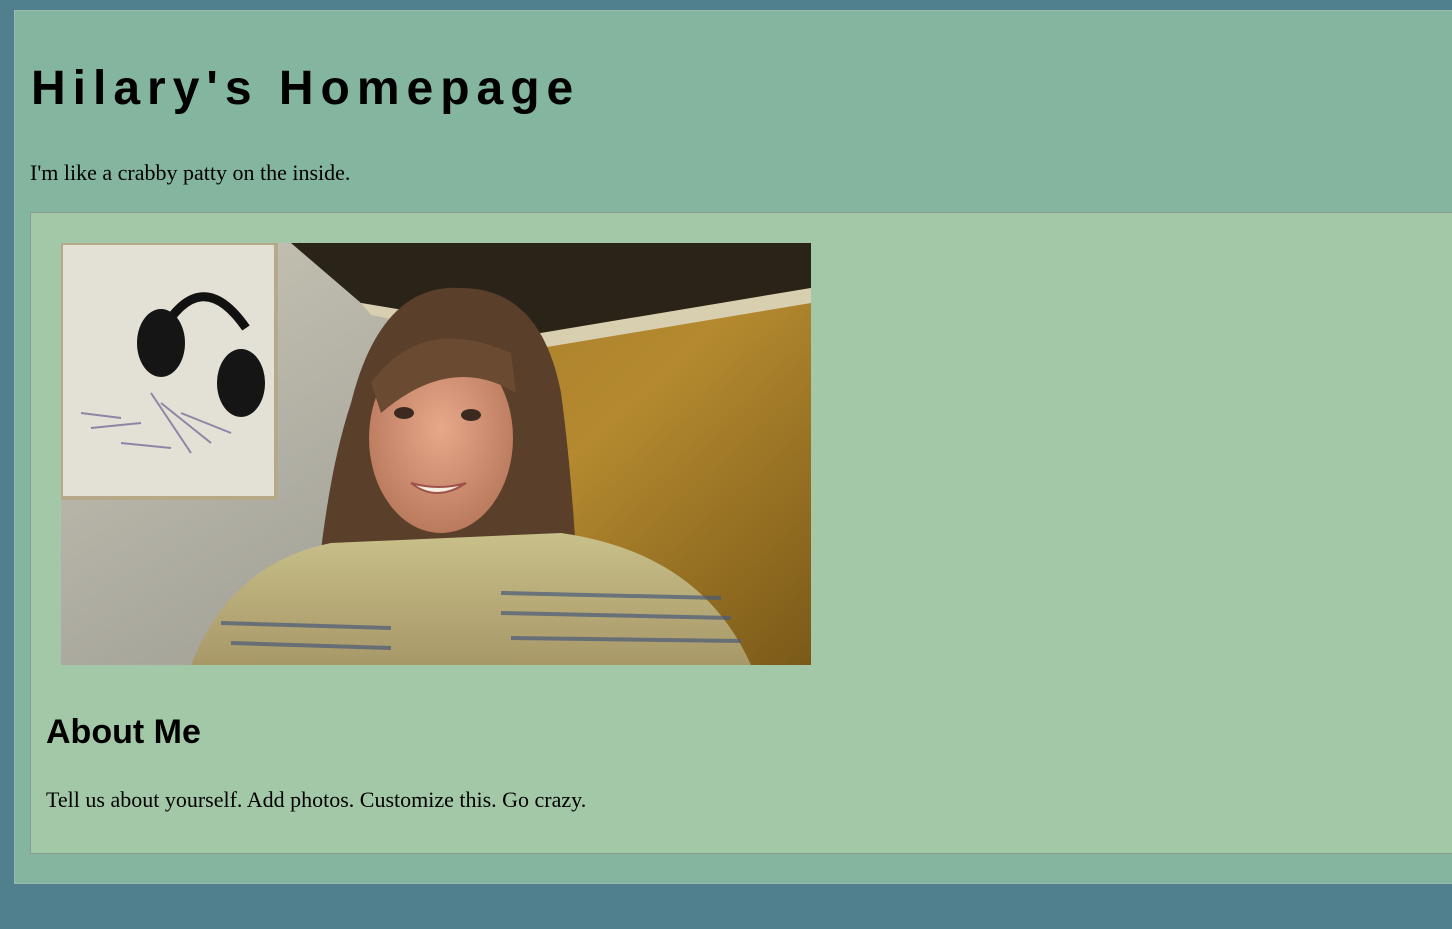  What do you see at coordinates (306, 88) in the screenshot?
I see `page-title: Hilary's Homepage` at bounding box center [306, 88].